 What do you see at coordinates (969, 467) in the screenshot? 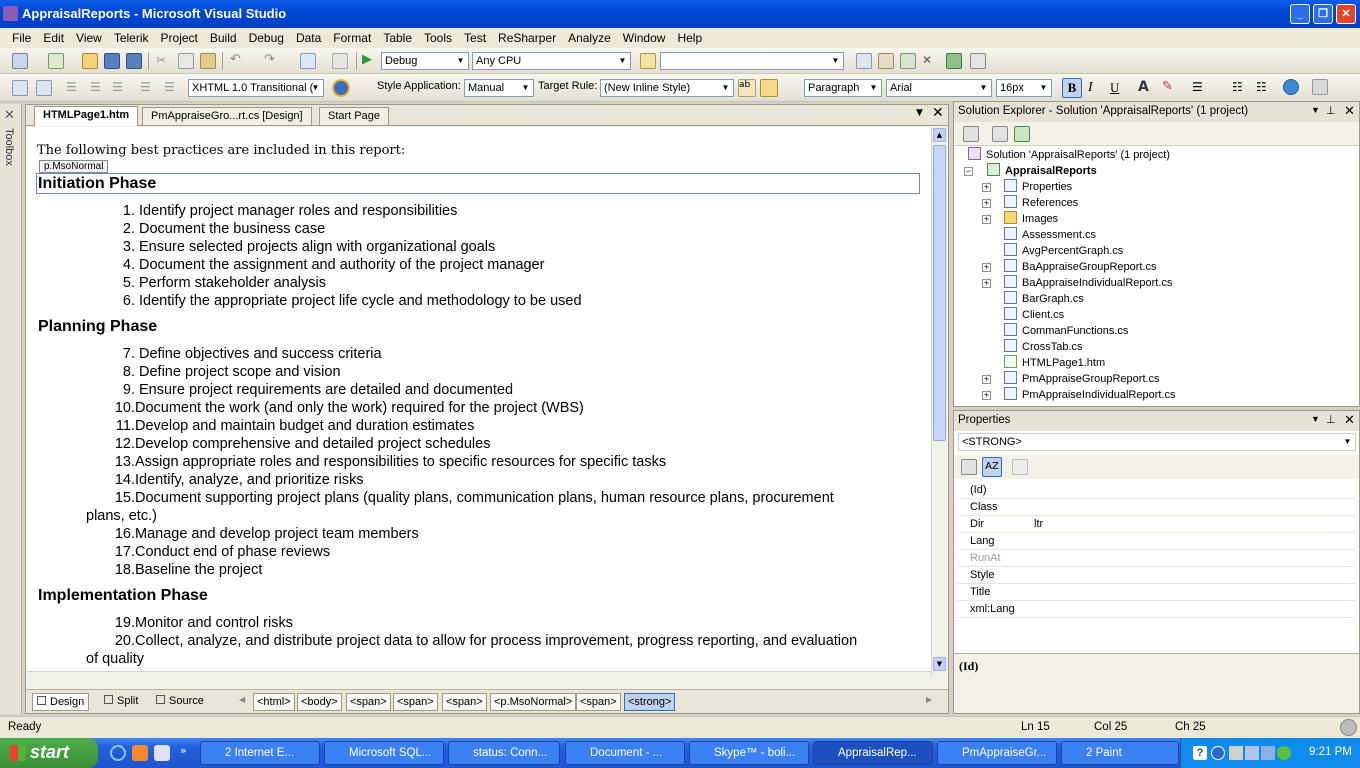
I see `categorized-icon` at bounding box center [969, 467].